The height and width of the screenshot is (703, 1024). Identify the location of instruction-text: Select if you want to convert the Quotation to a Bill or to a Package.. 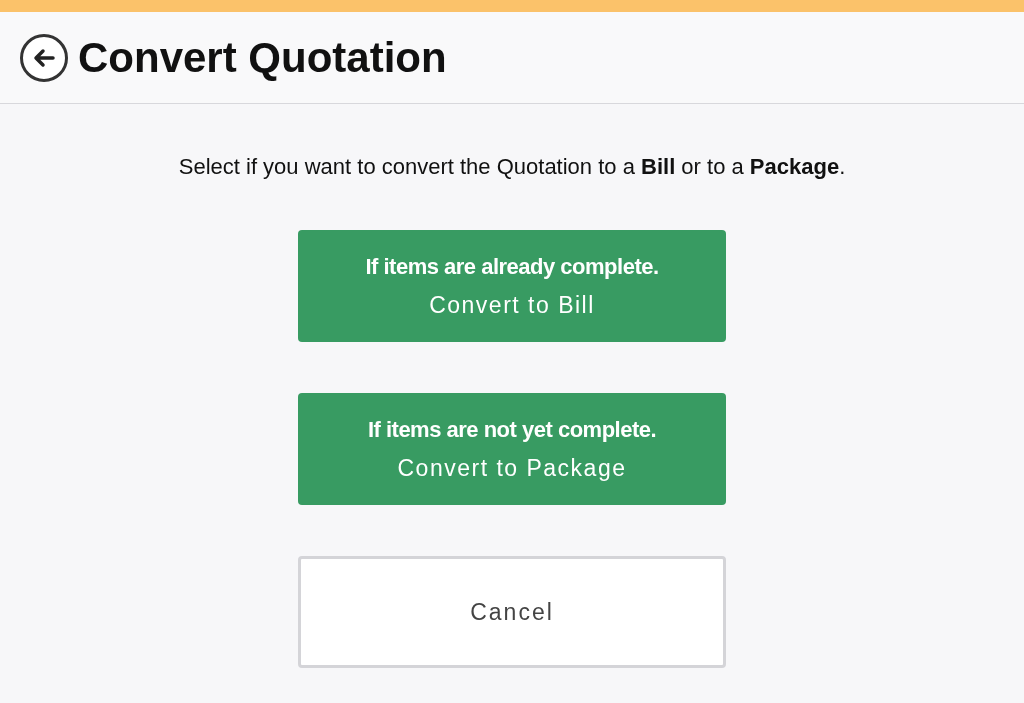
(512, 167).